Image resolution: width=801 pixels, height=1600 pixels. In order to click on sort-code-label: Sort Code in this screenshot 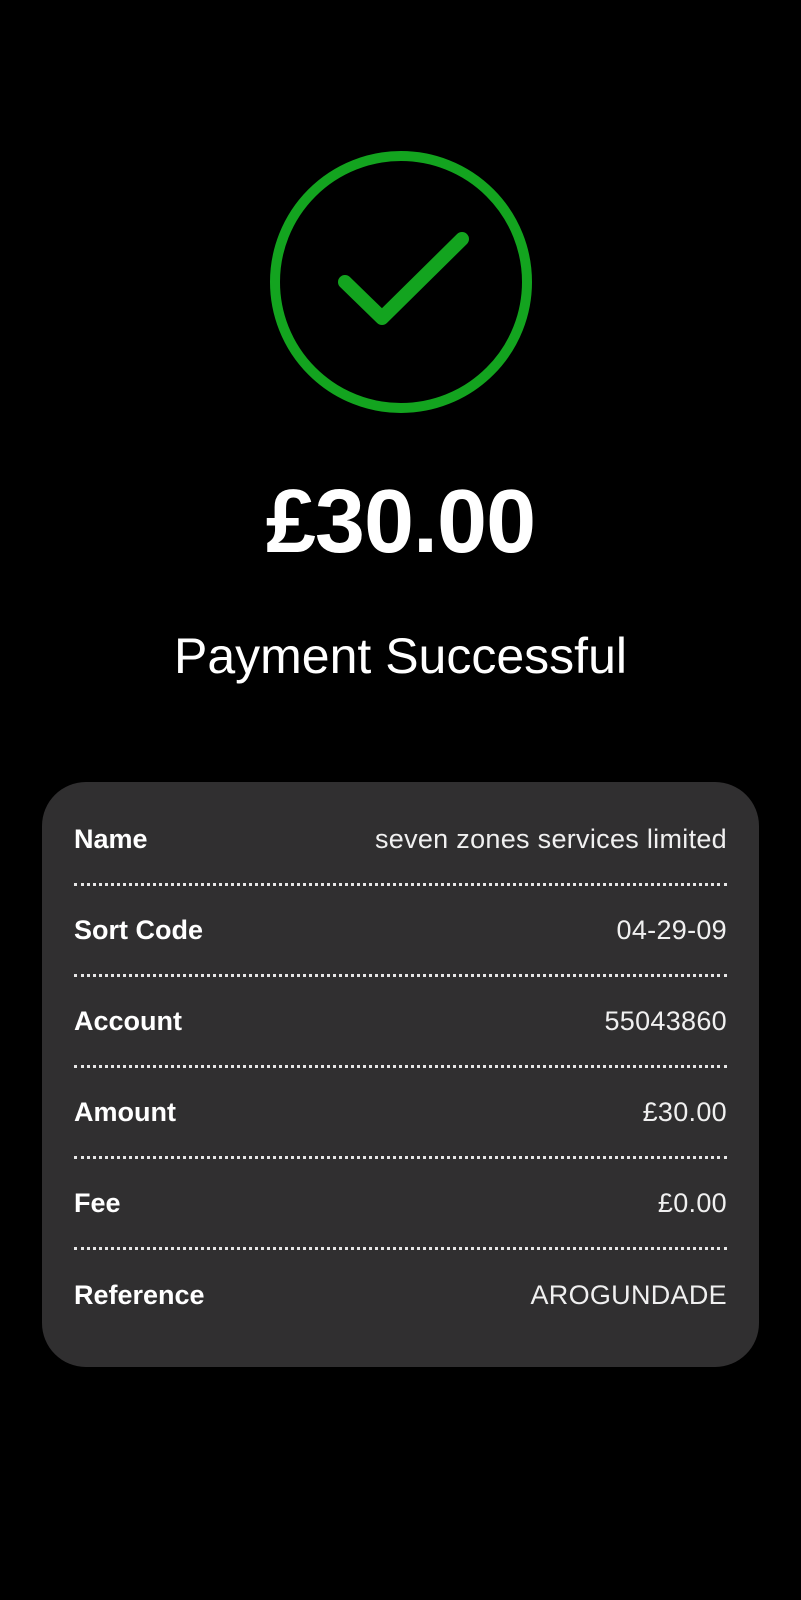, I will do `click(139, 929)`.